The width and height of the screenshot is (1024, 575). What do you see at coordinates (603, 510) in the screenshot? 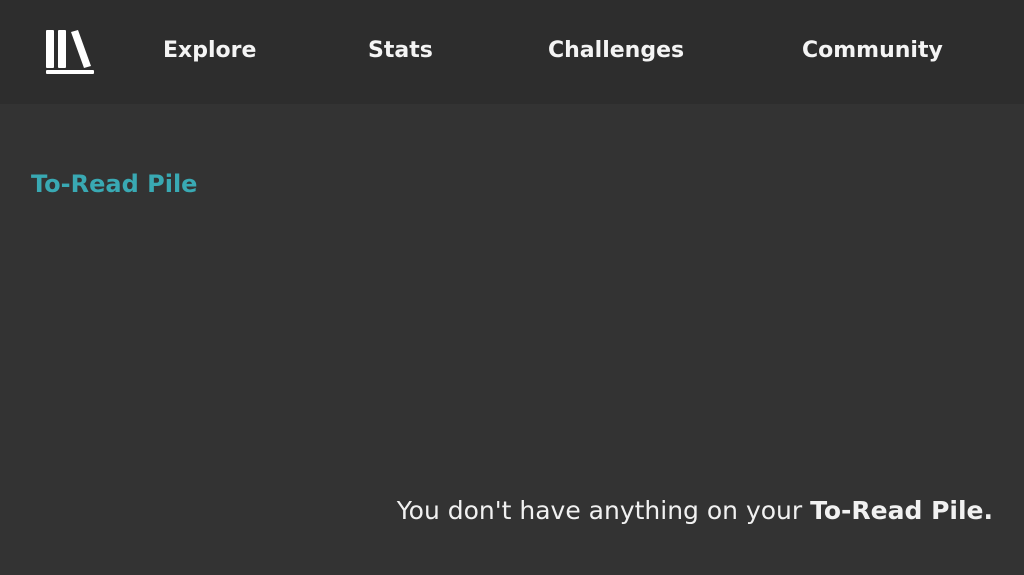
I see `empty-state-text: You don't have anything on your` at bounding box center [603, 510].